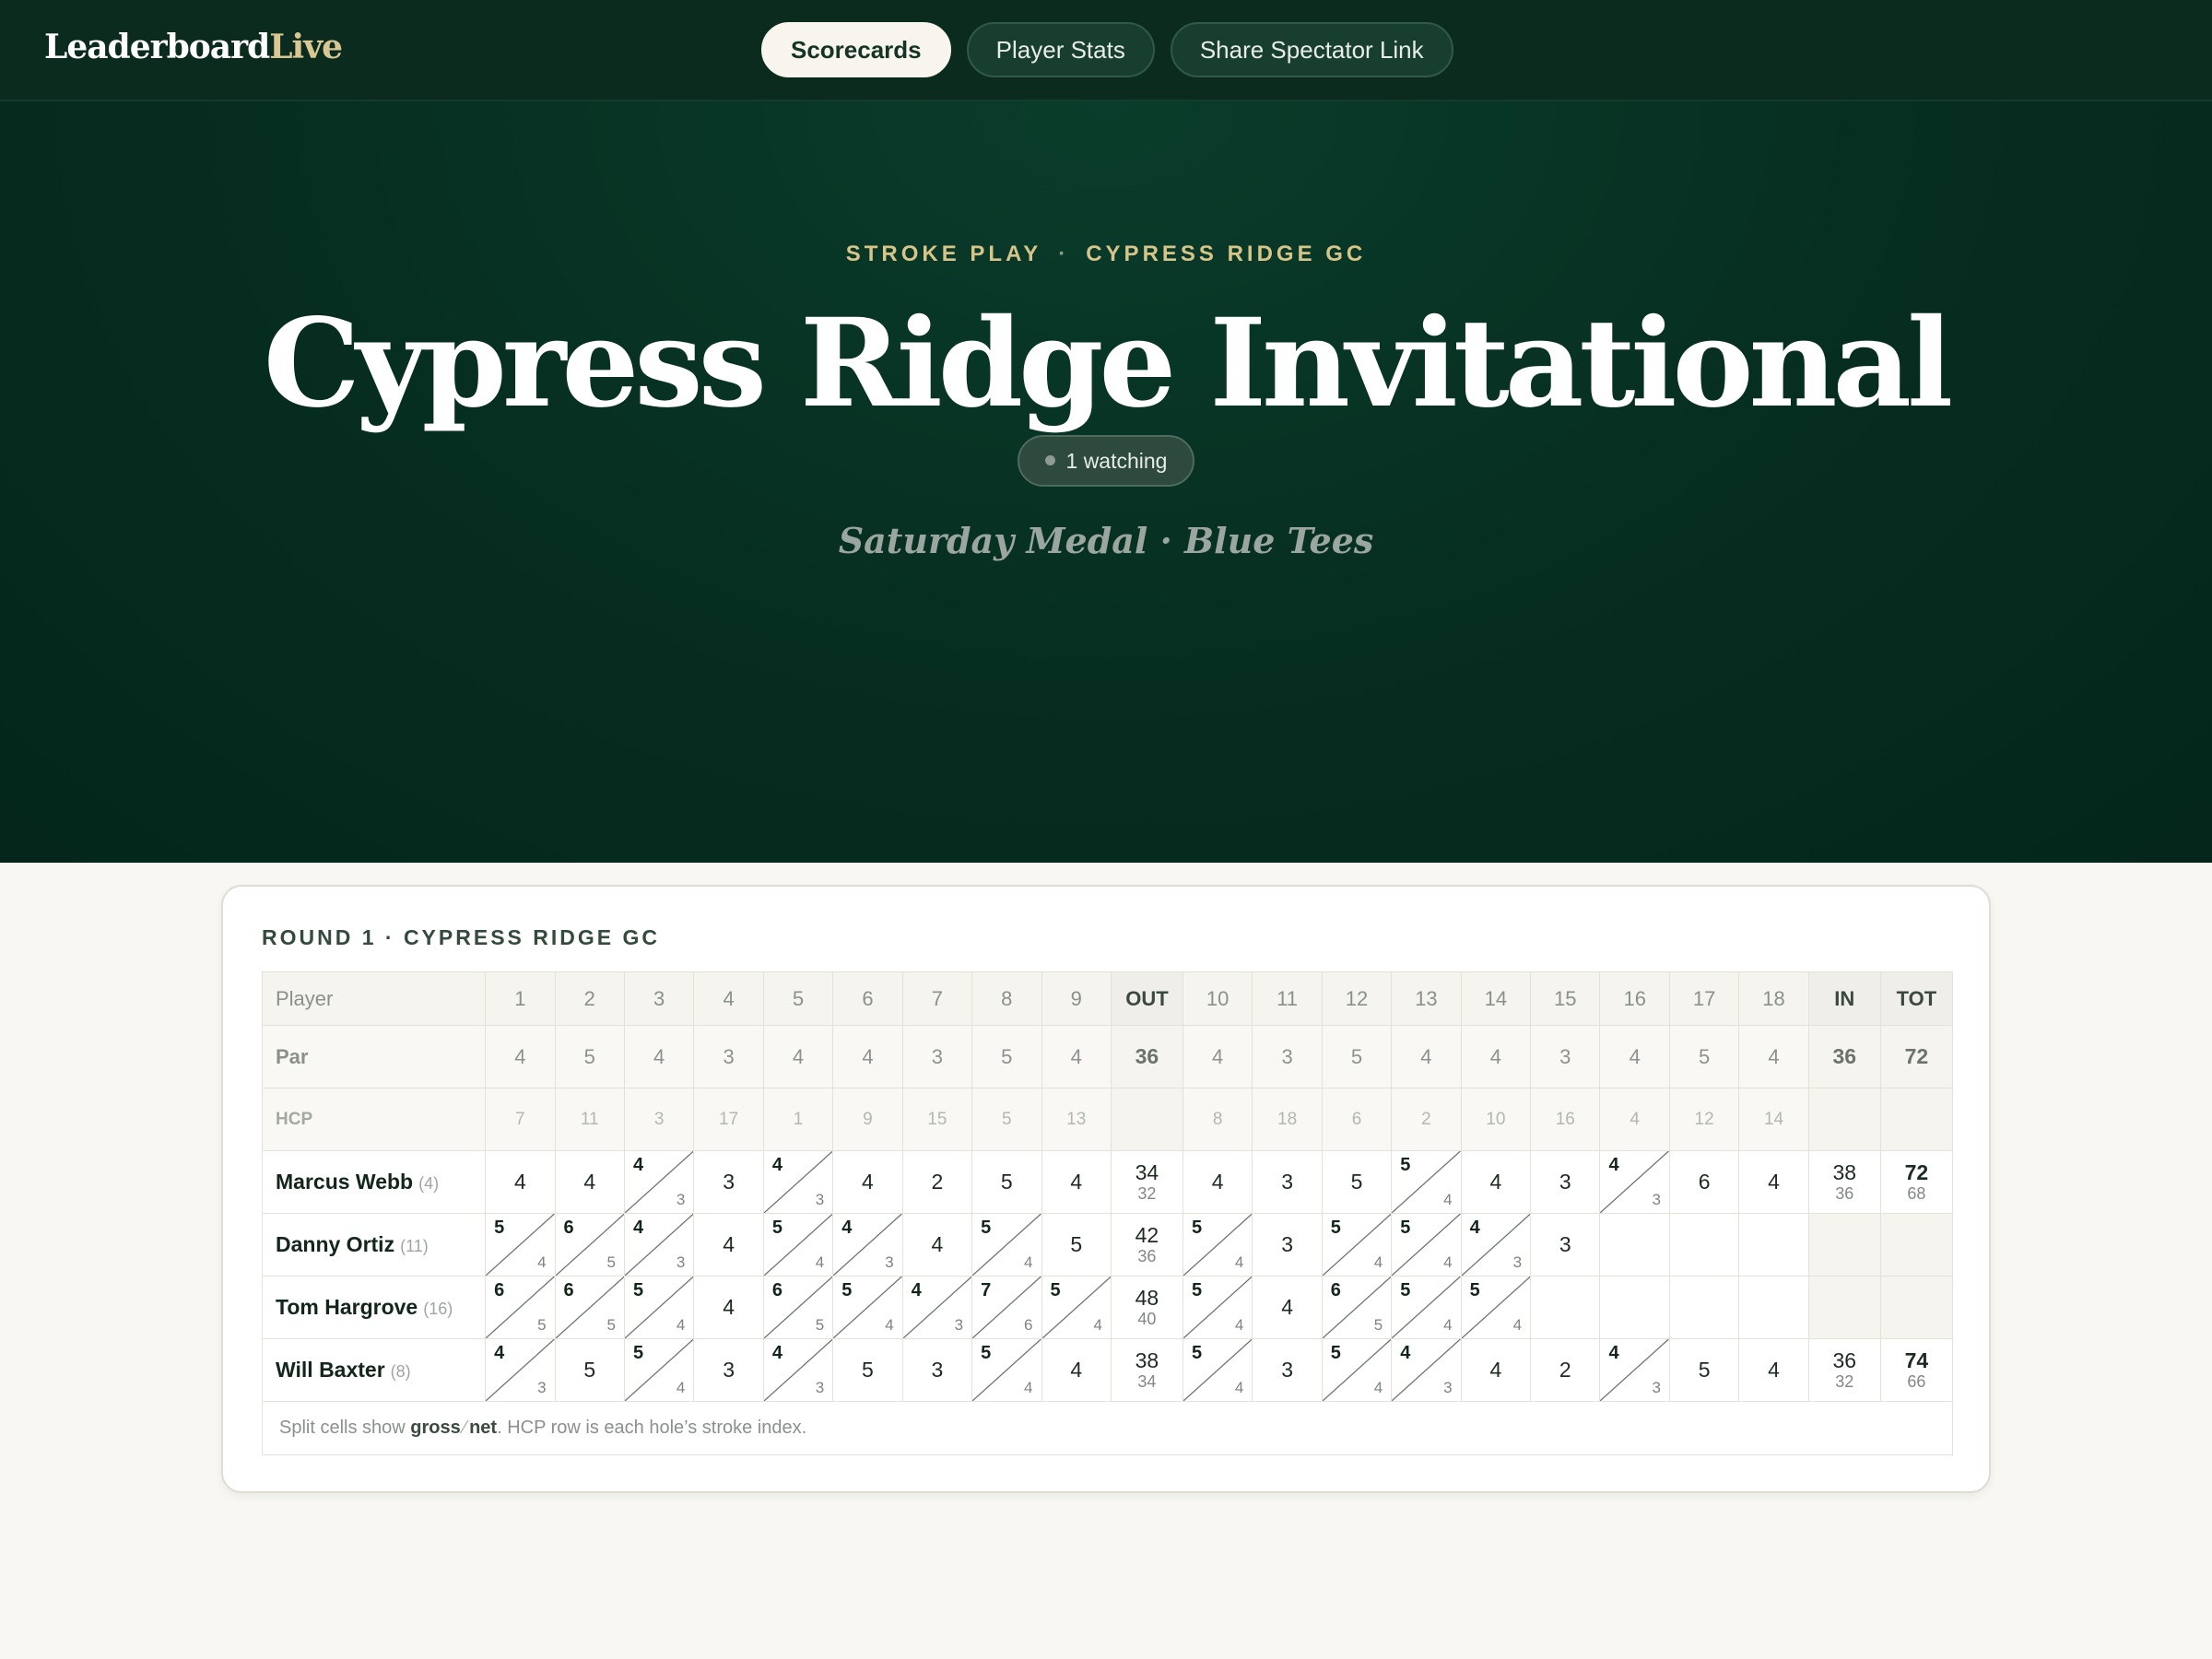  Describe the element at coordinates (1217, 998) in the screenshot. I see `hole-number: 10` at that location.